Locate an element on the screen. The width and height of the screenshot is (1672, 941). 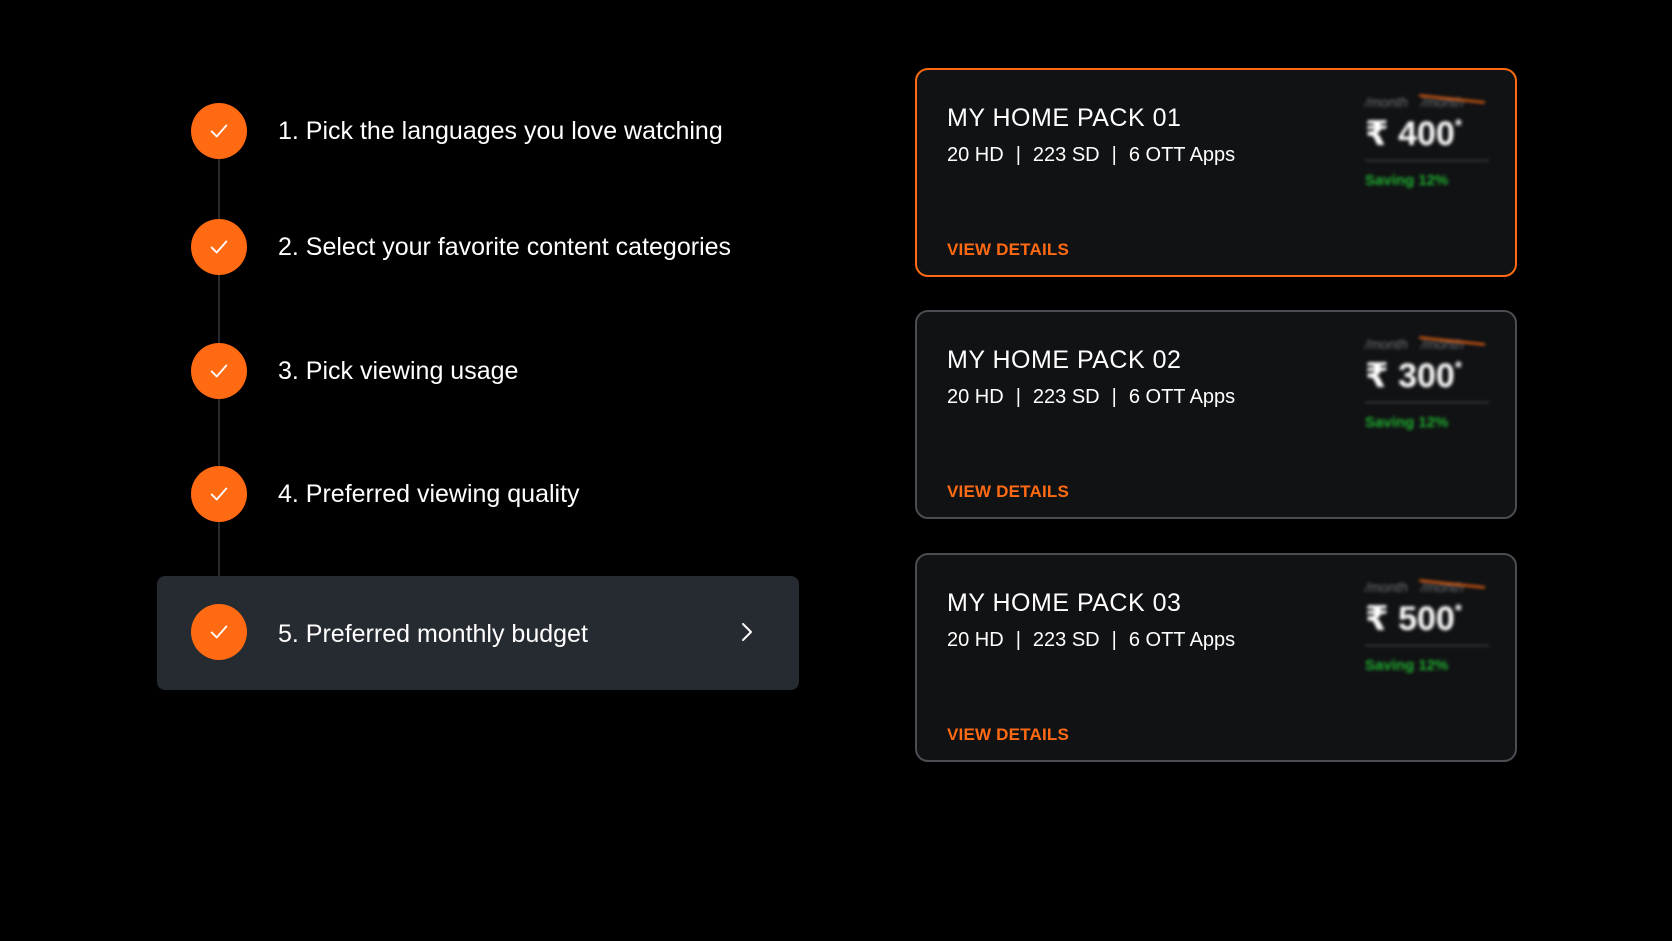
price-block: /month /month ₹ 500* Saving 12% is located at coordinates (1430, 634).